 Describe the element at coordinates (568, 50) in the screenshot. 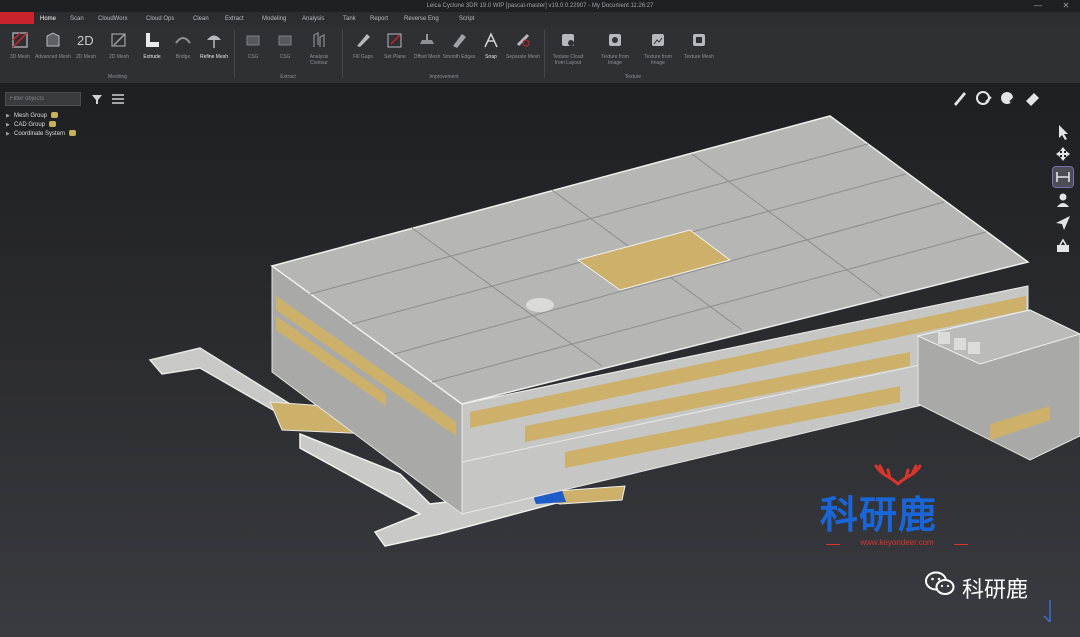

I see `texture-cloud-button: Texture Cloud from Layout` at that location.